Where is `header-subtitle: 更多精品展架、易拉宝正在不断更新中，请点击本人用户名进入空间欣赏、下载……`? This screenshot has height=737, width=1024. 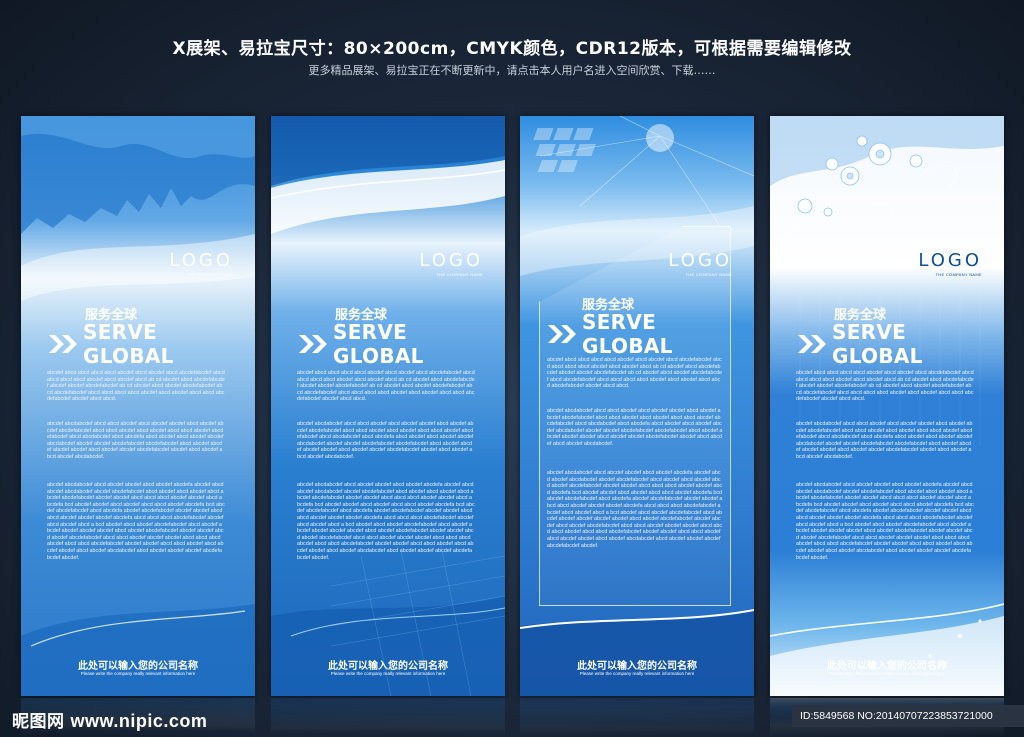 header-subtitle: 更多精品展架、易拉宝正在不断更新中，请点击本人用户名进入空间欣赏、下载…… is located at coordinates (512, 70).